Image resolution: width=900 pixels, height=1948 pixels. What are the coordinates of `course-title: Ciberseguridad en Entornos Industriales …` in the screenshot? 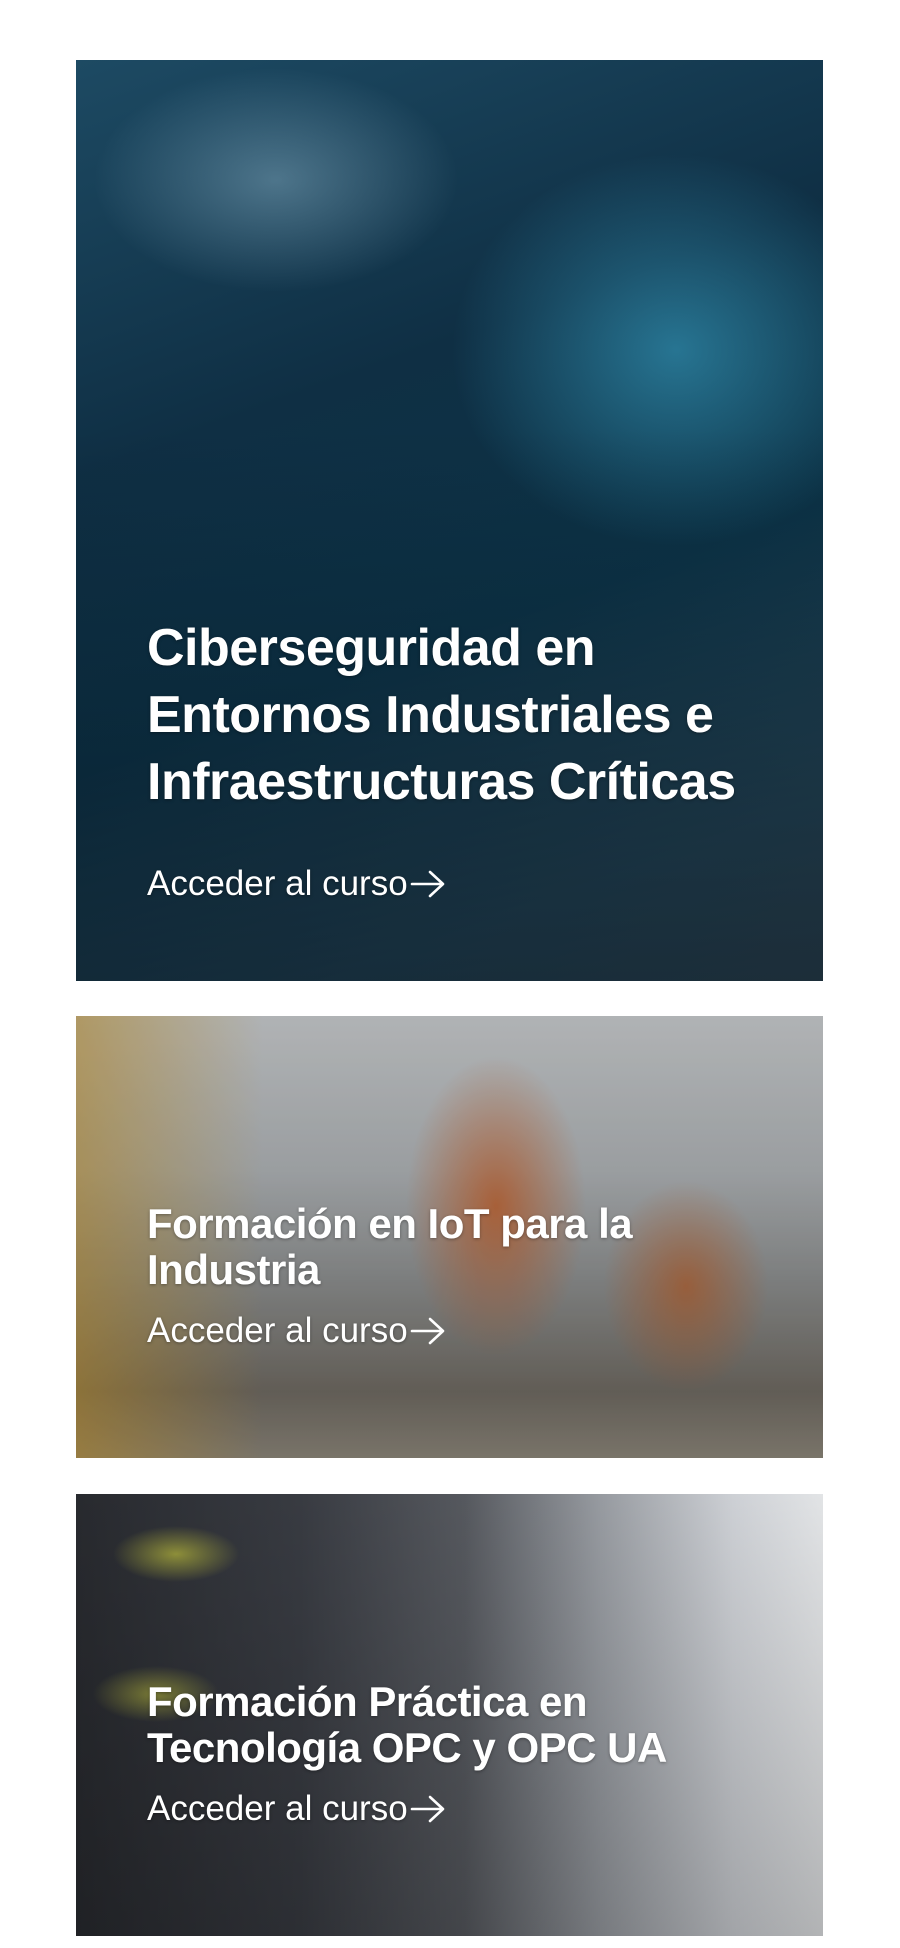 It's located at (441, 715).